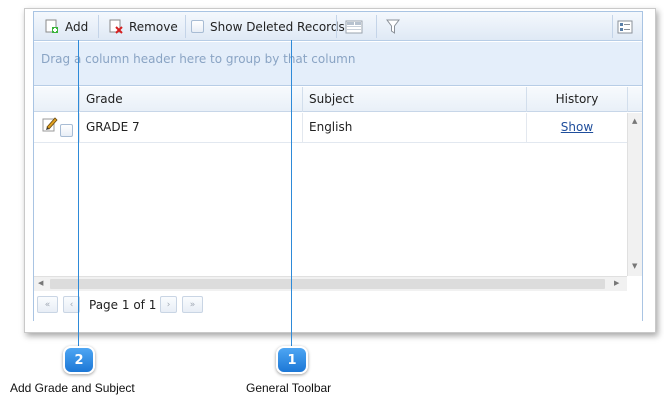 The height and width of the screenshot is (412, 664). I want to click on callout-line-toolbar, so click(291, 193).